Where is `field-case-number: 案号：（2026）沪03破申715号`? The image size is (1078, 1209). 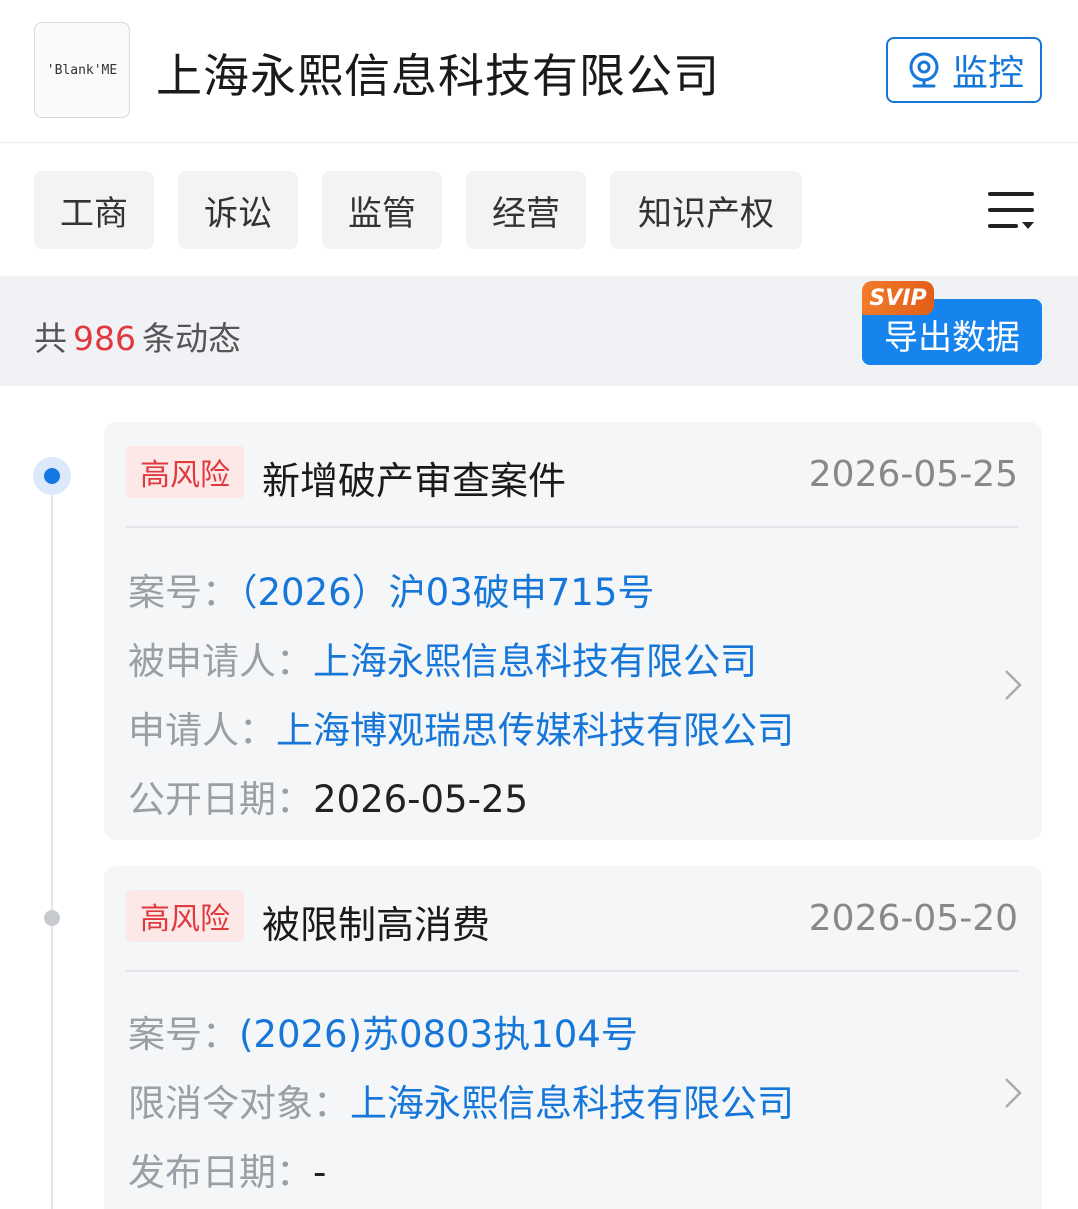 field-case-number: 案号：（2026）沪03破申715号 is located at coordinates (391, 589).